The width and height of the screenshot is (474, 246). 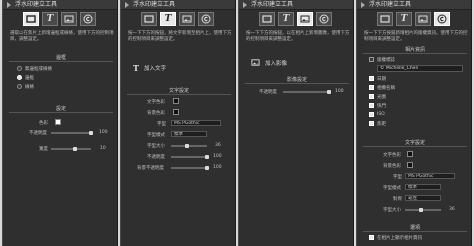 I want to click on color-label: 色彩, so click(x=43, y=123).